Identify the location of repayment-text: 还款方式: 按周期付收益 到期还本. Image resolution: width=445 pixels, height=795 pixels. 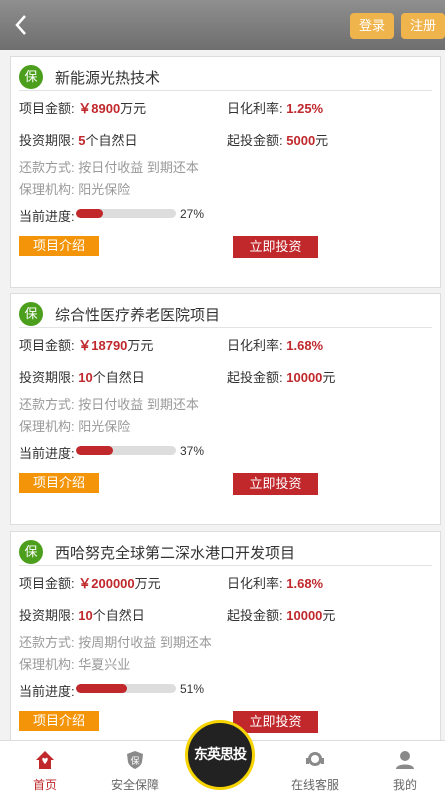
(115, 642).